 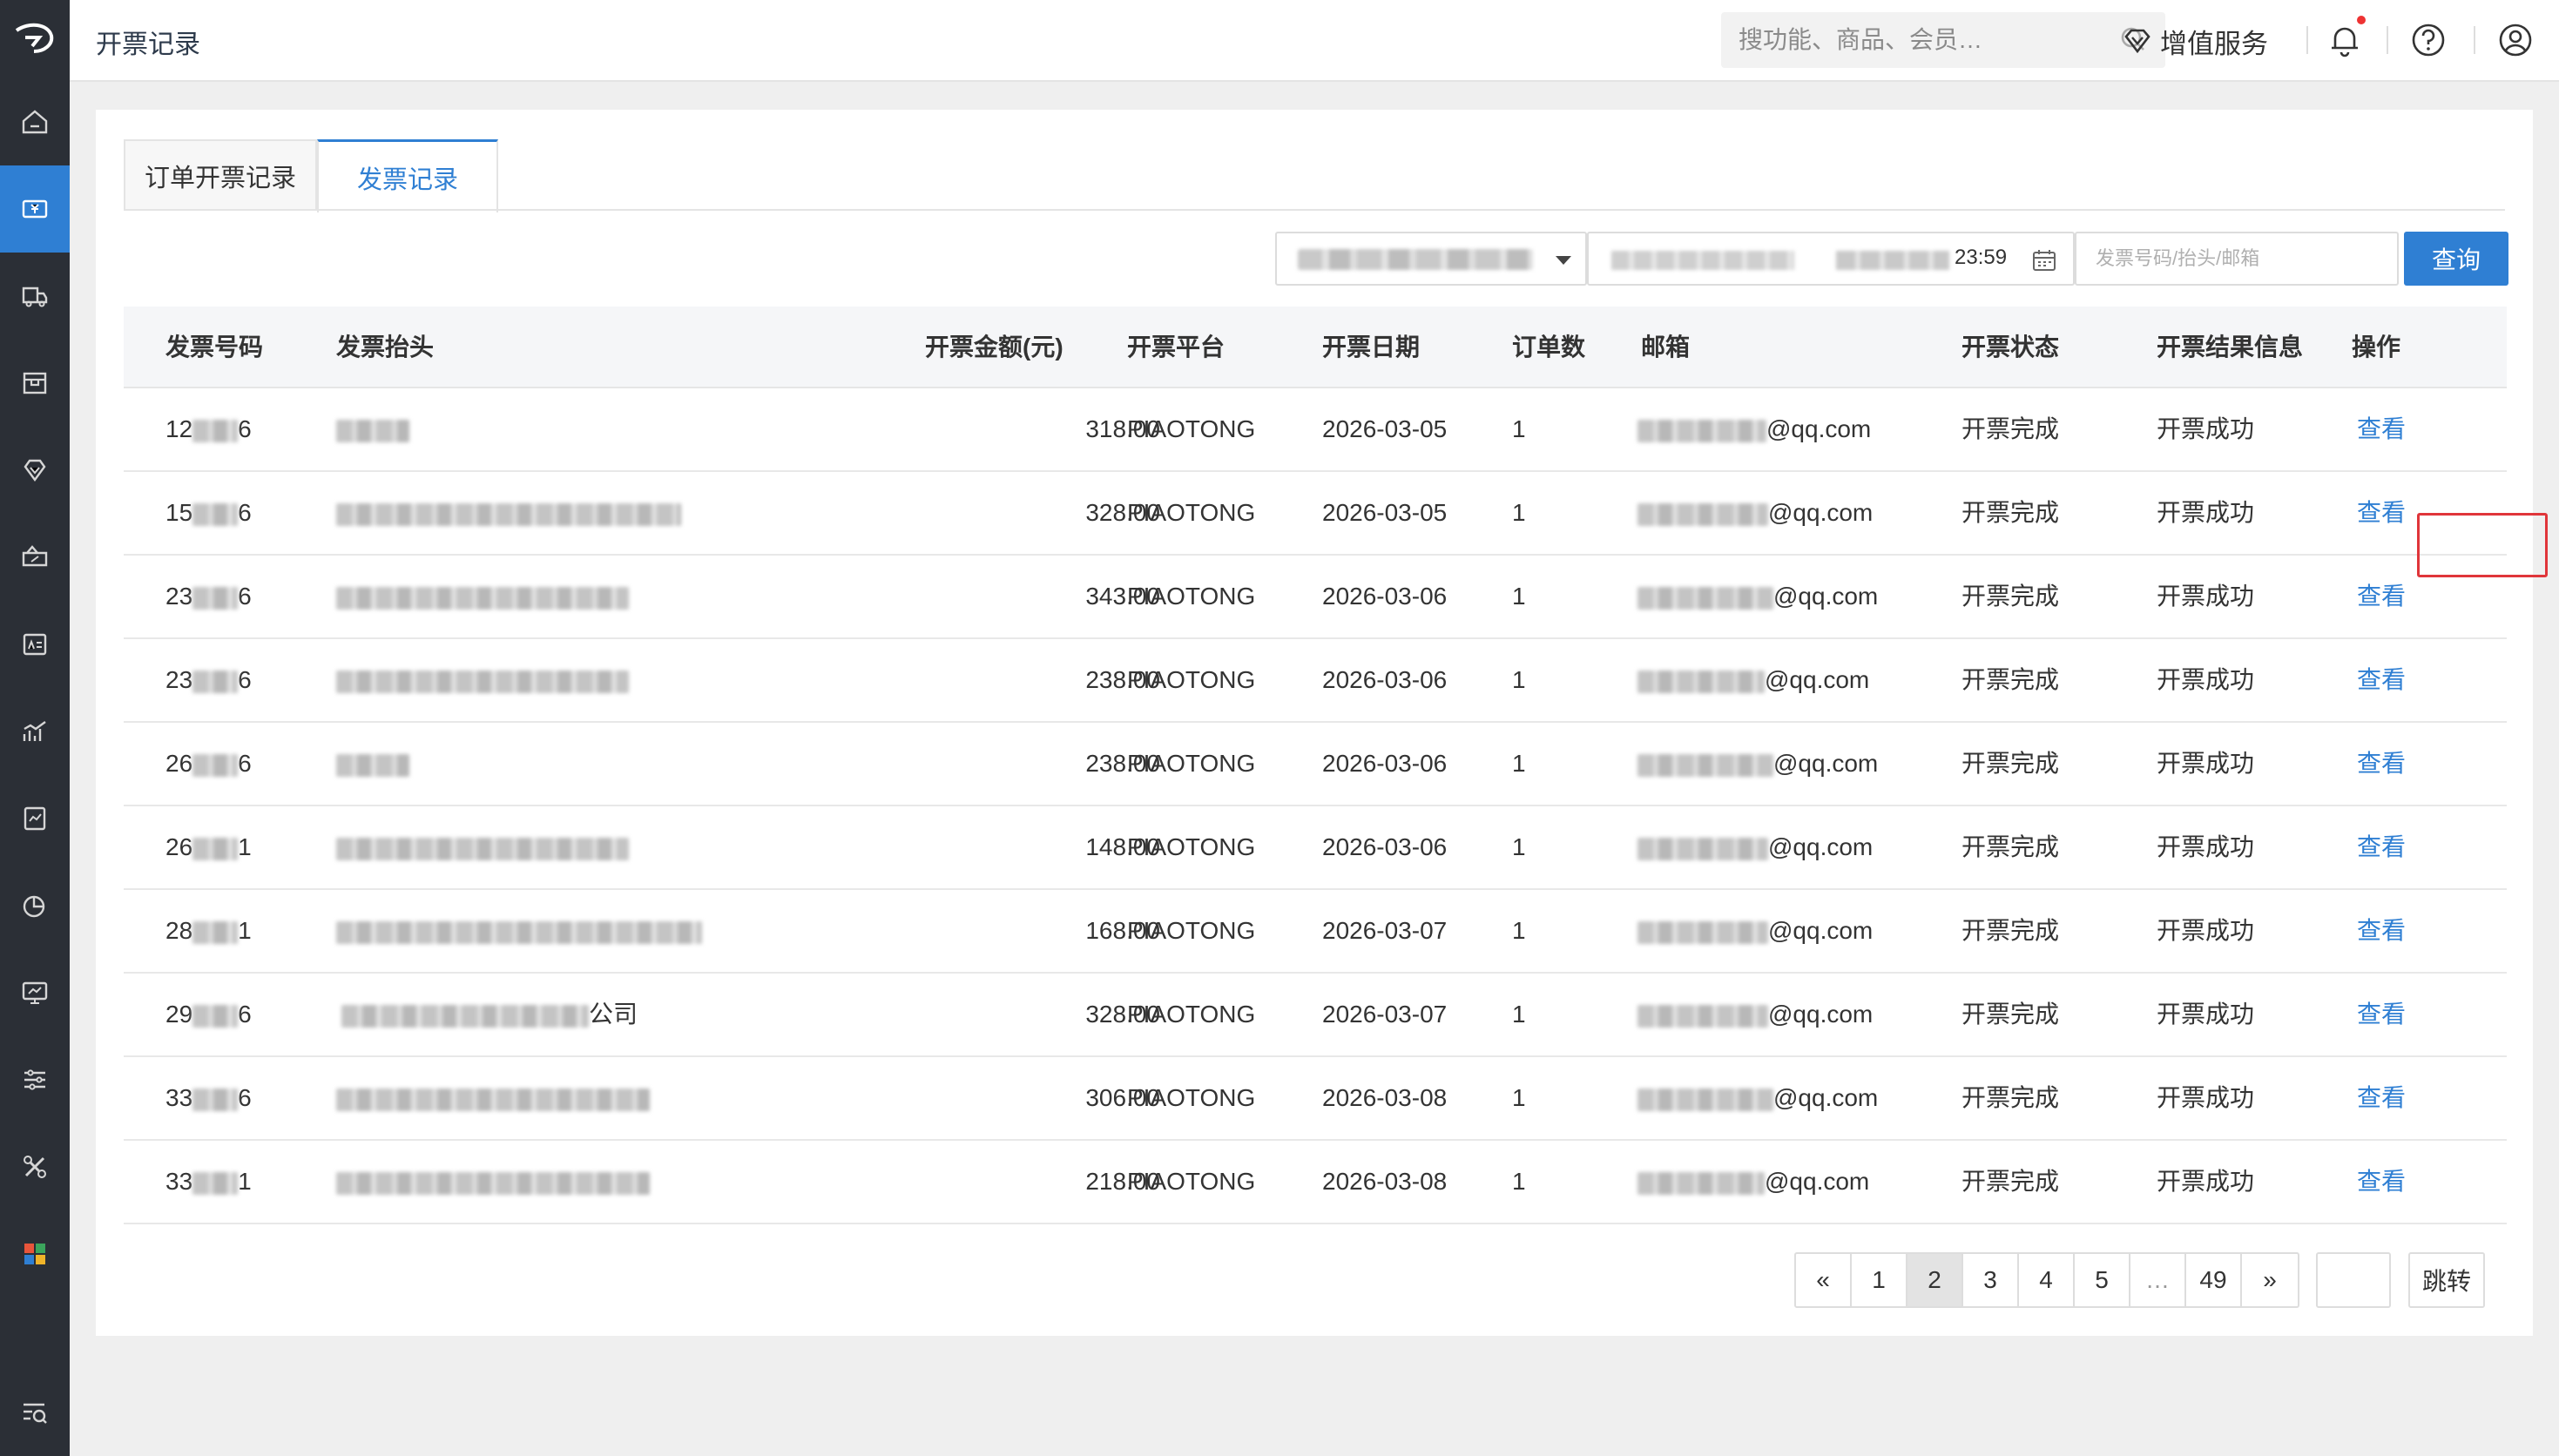 What do you see at coordinates (2047, 1280) in the screenshot?
I see `pagination-page: 4` at bounding box center [2047, 1280].